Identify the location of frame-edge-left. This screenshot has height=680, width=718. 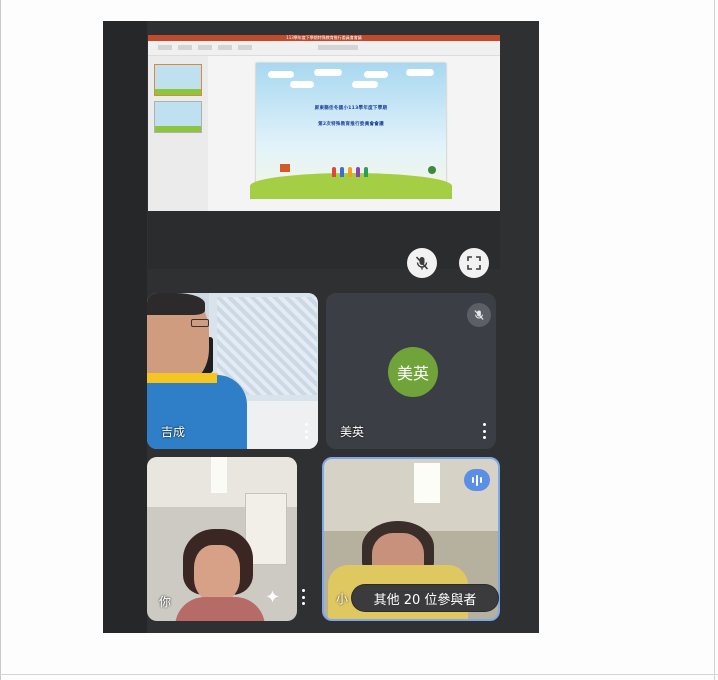
(0, 340).